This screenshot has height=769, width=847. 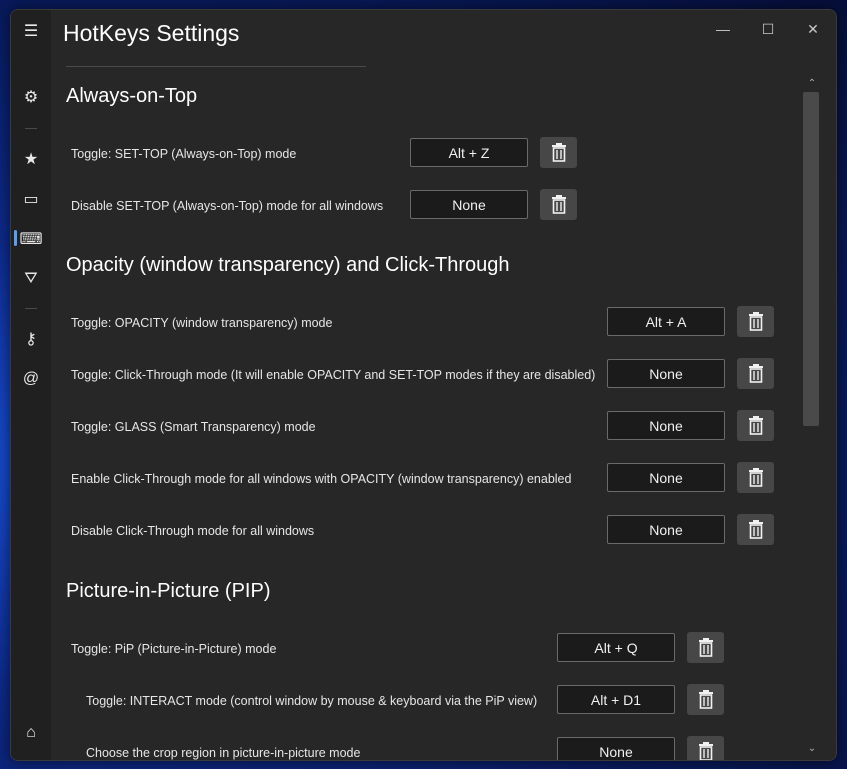 What do you see at coordinates (469, 152) in the screenshot?
I see `hotkey-field: Alt + Z` at bounding box center [469, 152].